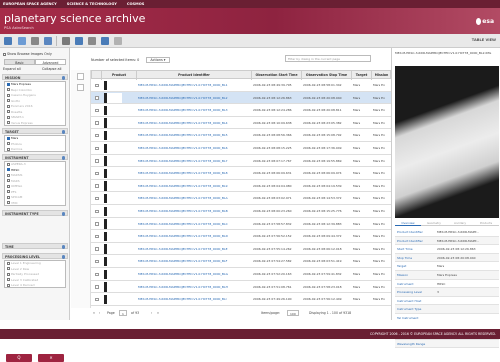 Image resolution: width=500 pixels, height=362 pixels. What do you see at coordinates (27, 54) in the screenshot?
I see `show-browse-toggle: Show Browse Images Only` at bounding box center [27, 54].